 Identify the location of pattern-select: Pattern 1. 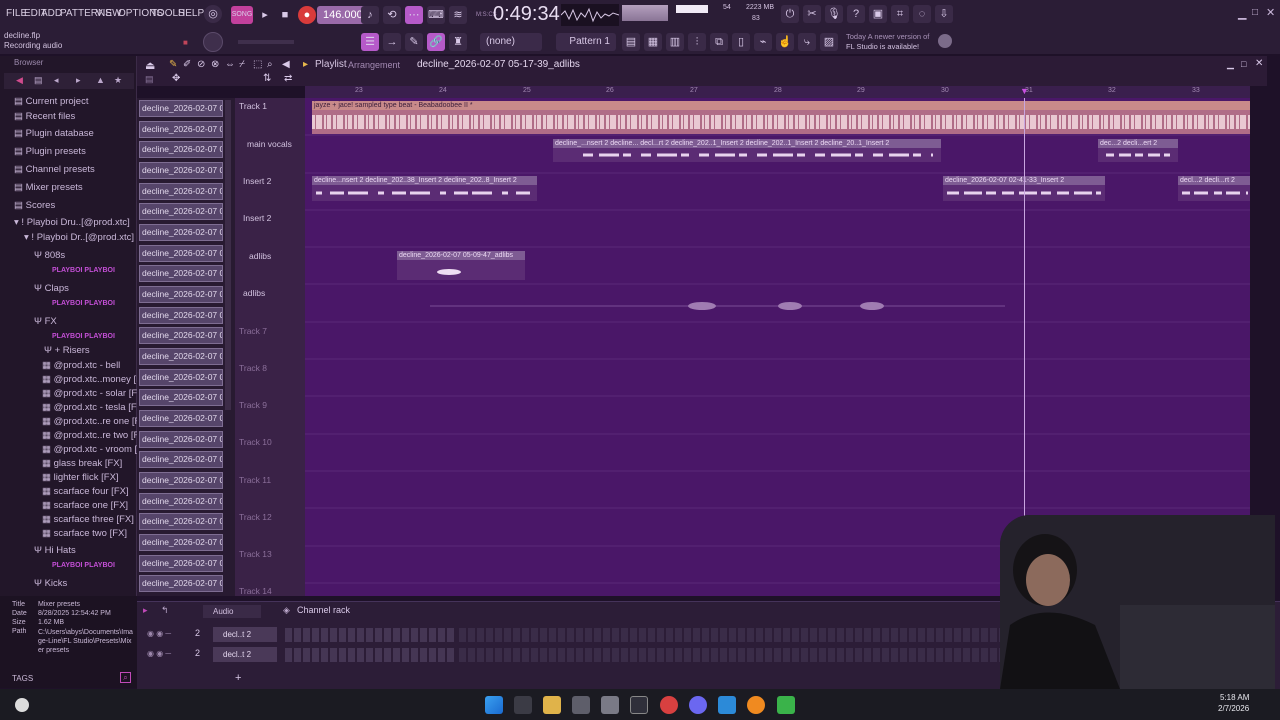
(586, 42).